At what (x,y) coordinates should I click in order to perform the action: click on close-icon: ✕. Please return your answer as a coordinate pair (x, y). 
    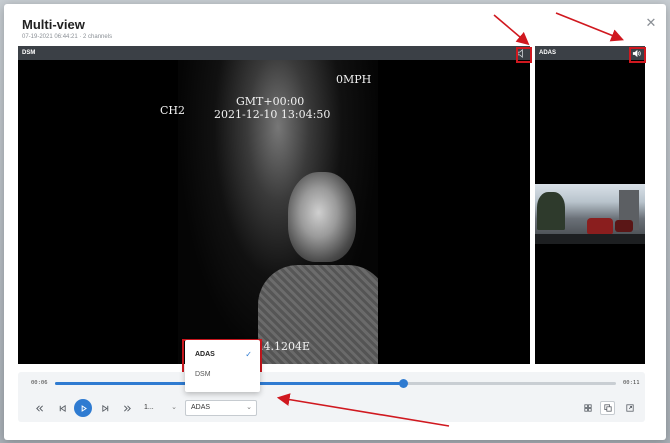
    Looking at the image, I should click on (651, 23).